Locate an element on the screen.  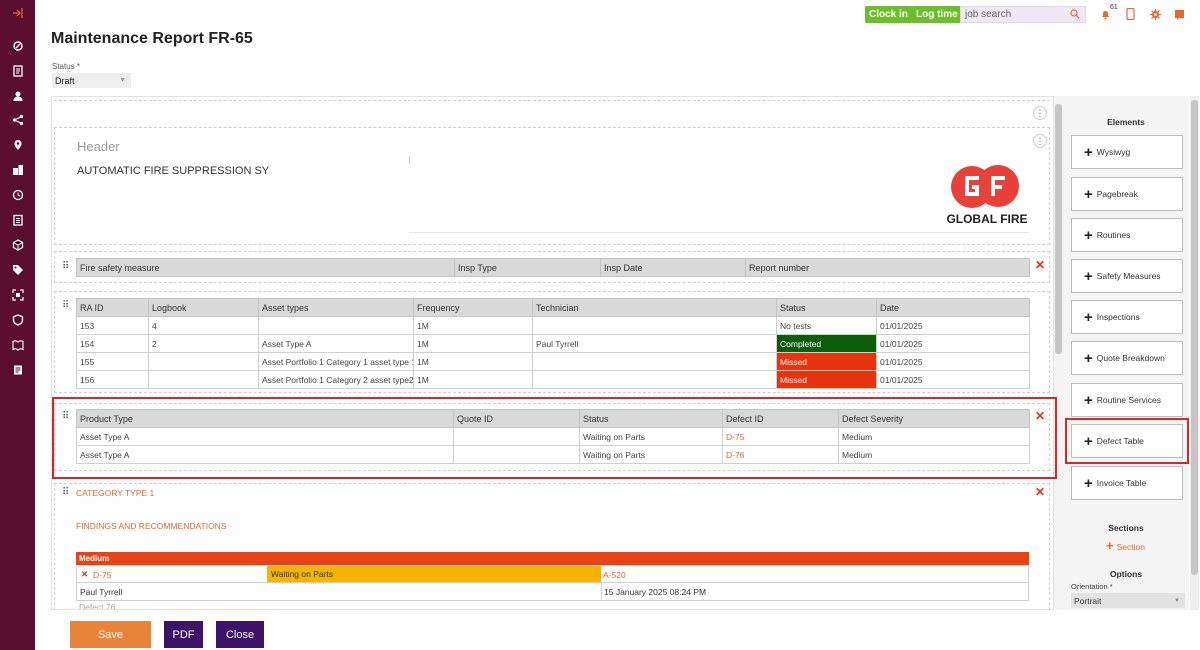
technician: Paul Tyrrell is located at coordinates (101, 592).